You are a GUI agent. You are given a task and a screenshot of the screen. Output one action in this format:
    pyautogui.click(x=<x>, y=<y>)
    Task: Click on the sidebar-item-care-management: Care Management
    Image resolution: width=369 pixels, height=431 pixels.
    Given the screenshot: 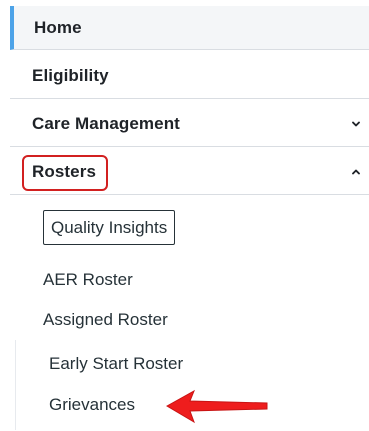 What is the action you would take?
    pyautogui.click(x=189, y=124)
    